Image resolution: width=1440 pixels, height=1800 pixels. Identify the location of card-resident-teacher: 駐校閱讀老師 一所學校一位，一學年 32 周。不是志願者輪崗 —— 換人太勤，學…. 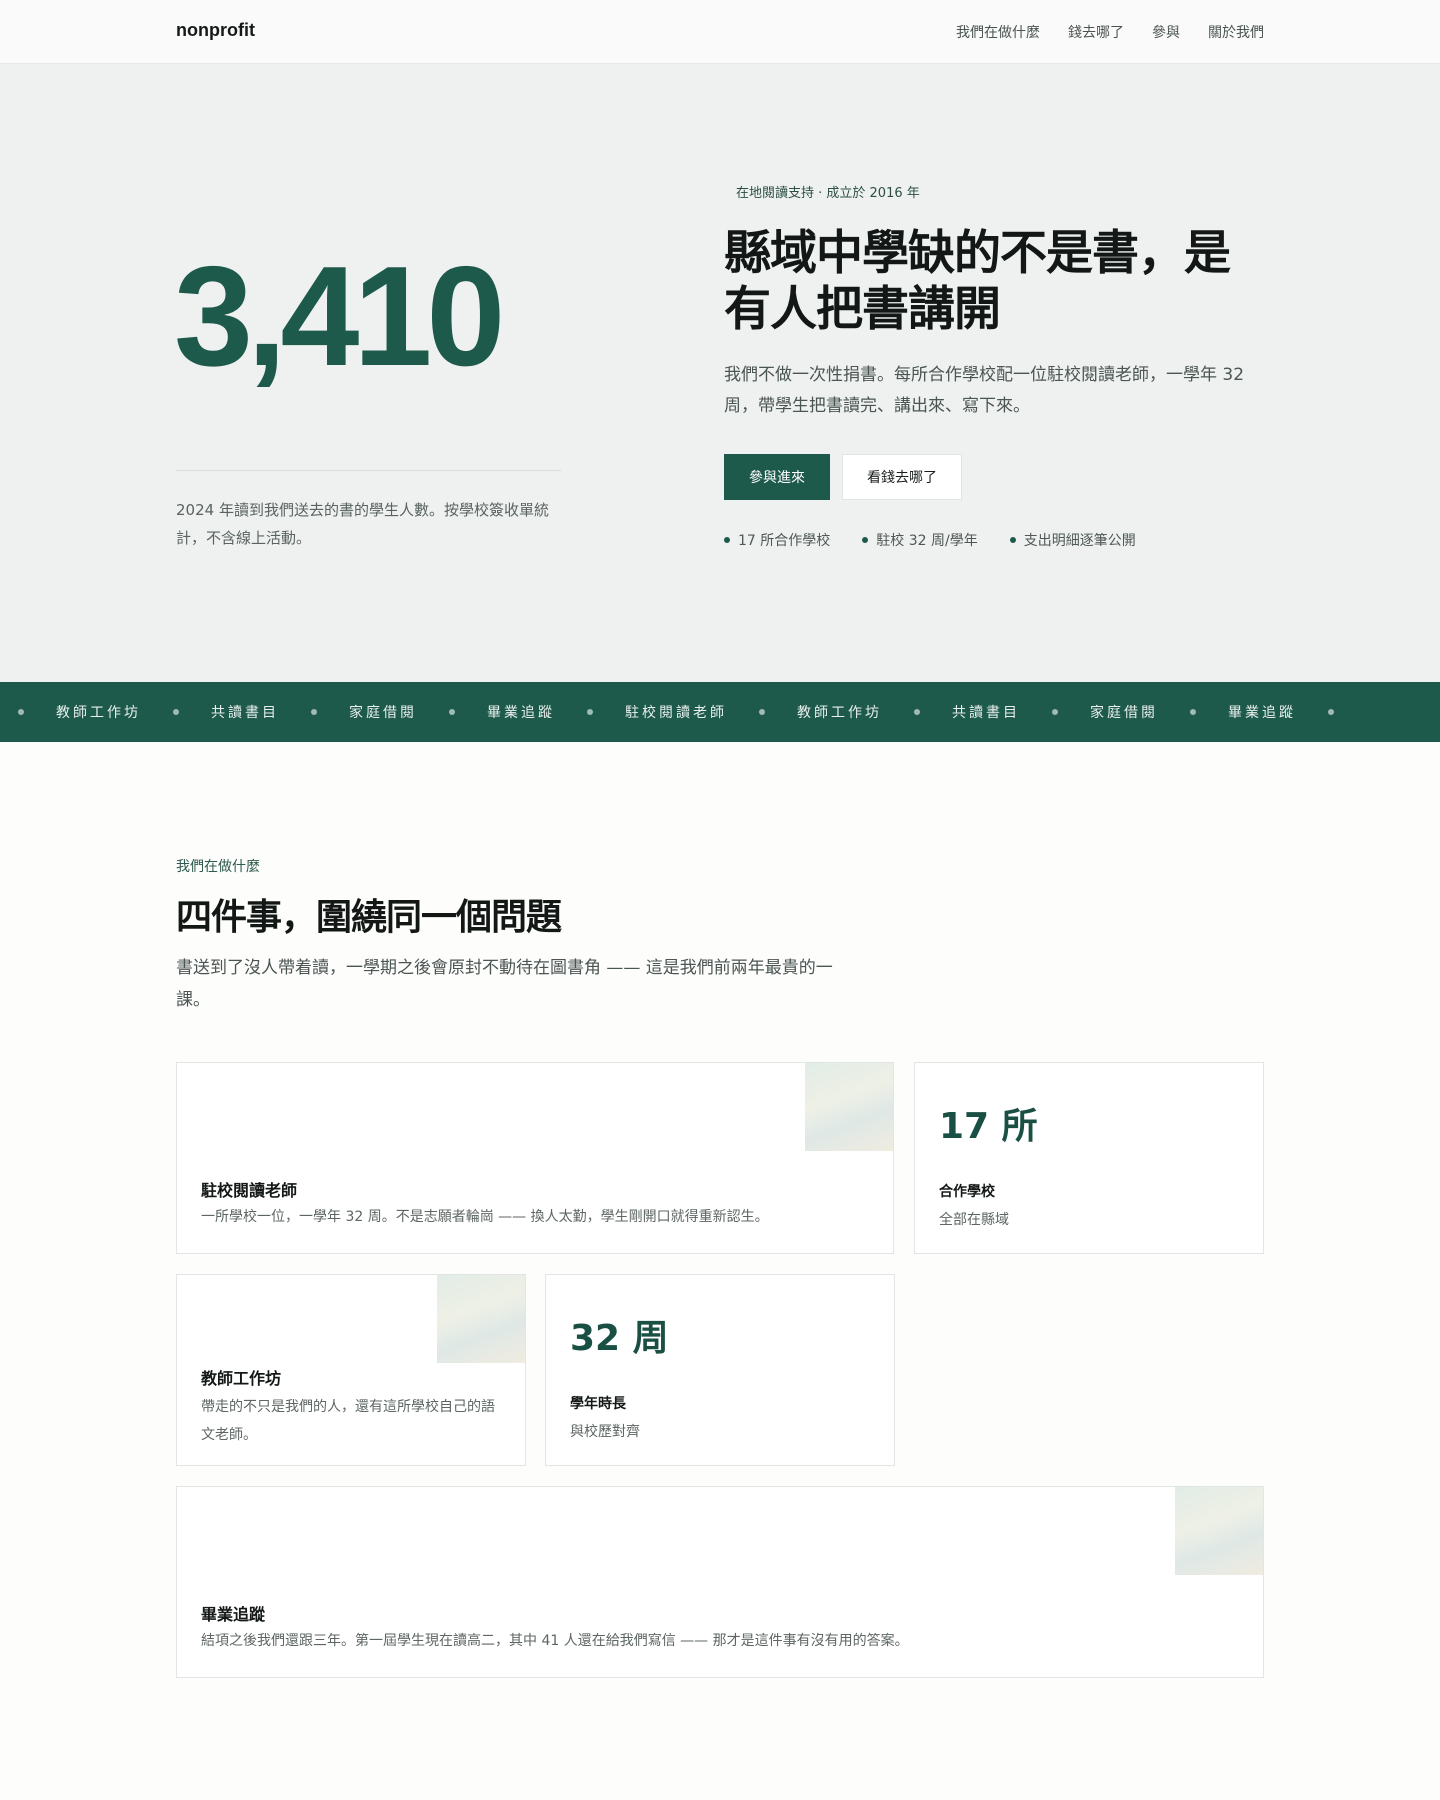
(535, 1158).